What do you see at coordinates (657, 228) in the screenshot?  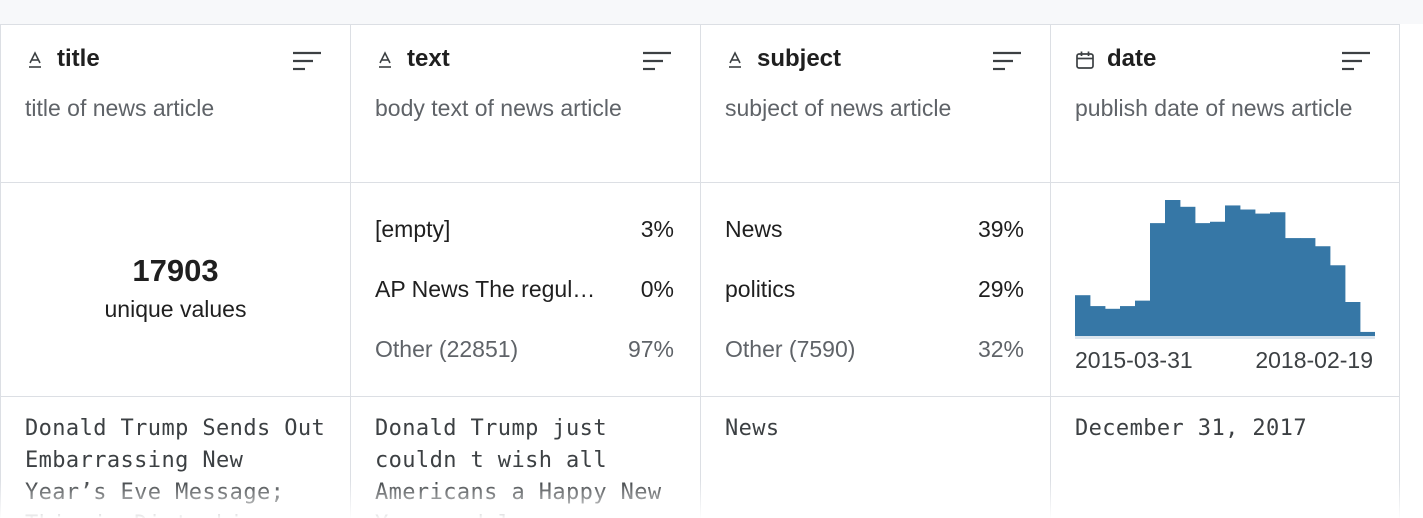 I see `frequency-percent: 3%` at bounding box center [657, 228].